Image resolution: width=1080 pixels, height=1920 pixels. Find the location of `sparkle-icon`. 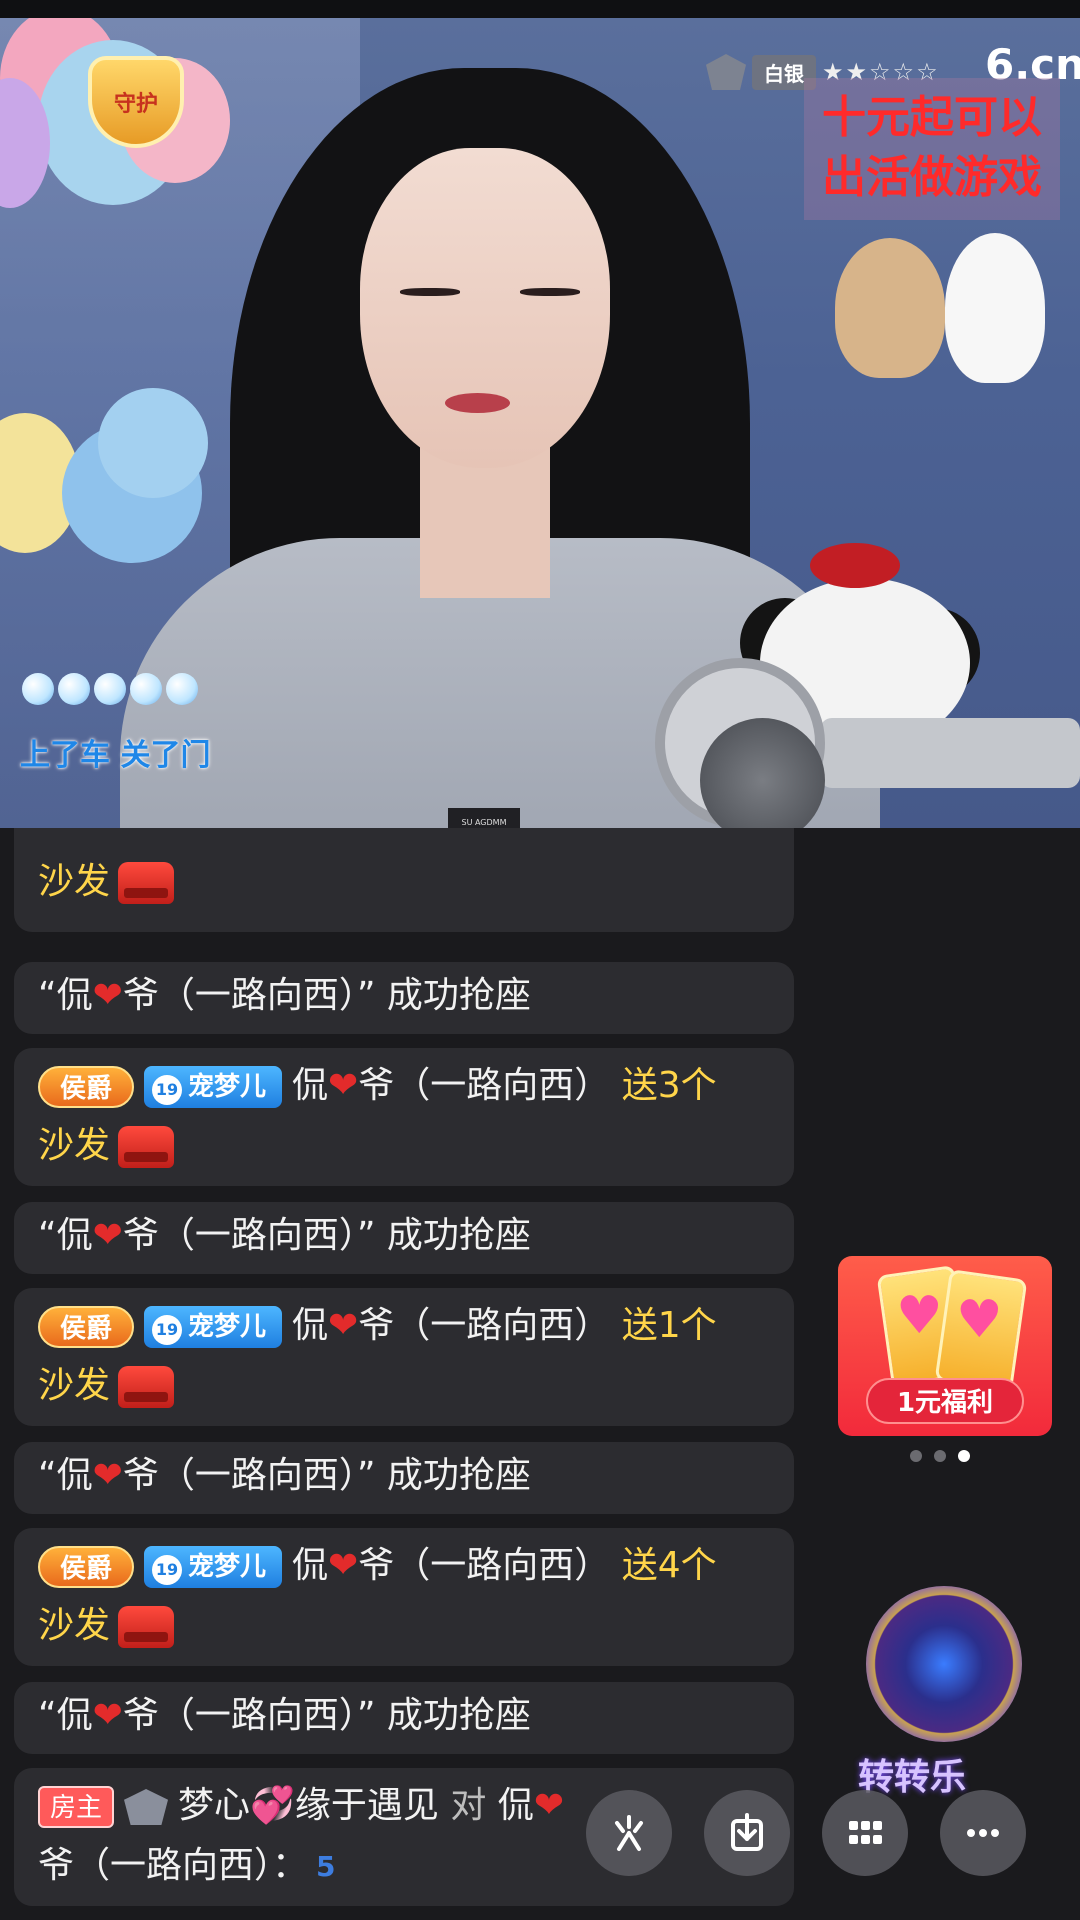

sparkle-icon is located at coordinates (629, 1833).